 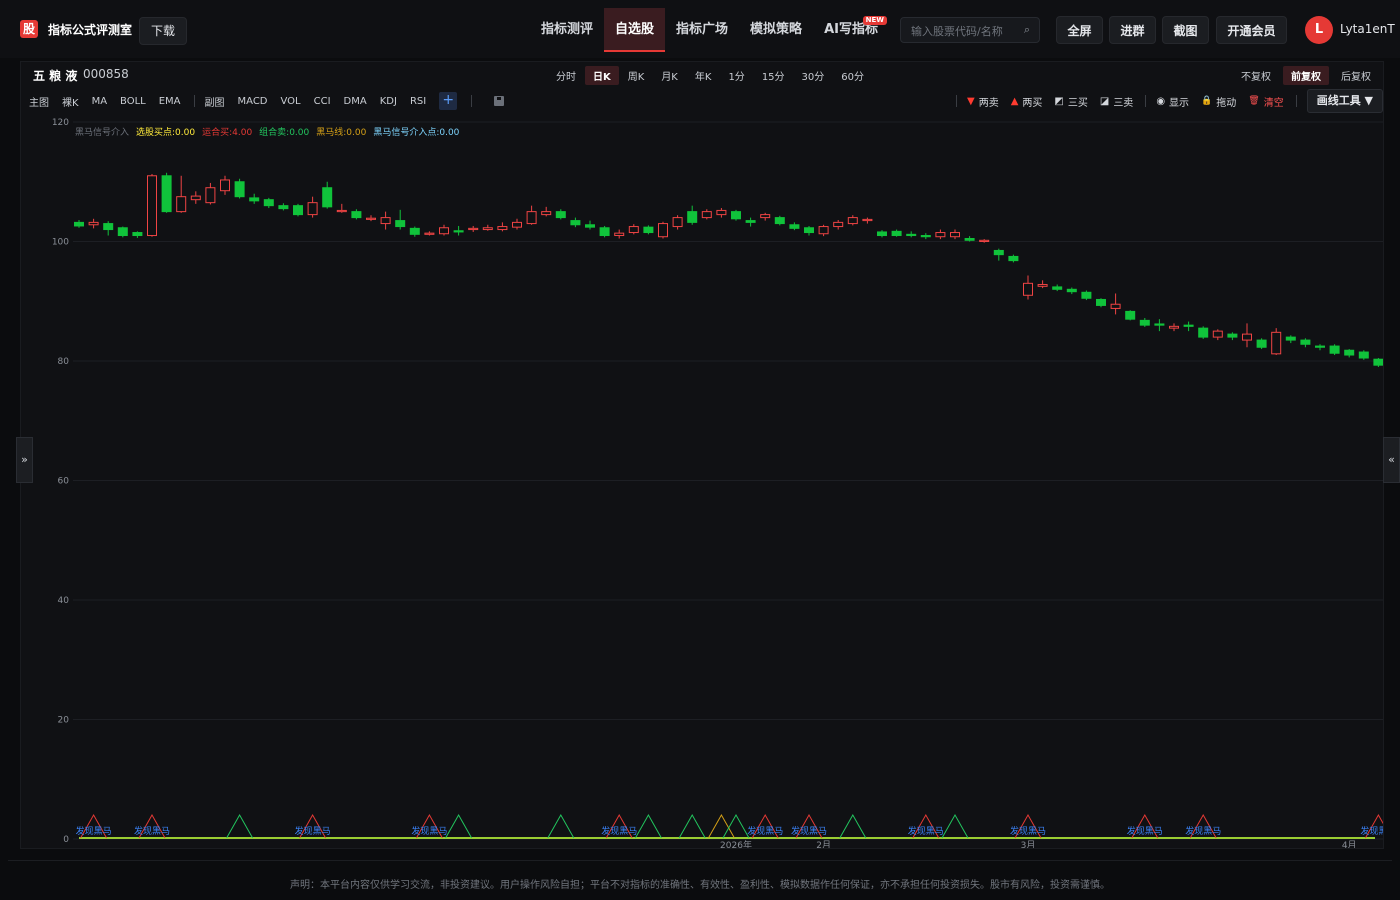 I want to click on tool-three-buy: ◩ 三买, so click(x=1070, y=101).